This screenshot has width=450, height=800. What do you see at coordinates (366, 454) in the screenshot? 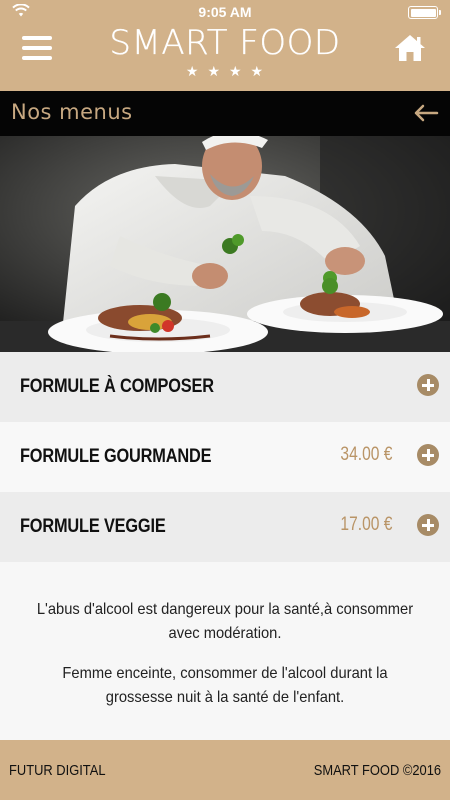
I see `menu-item-price: 34.00 €` at bounding box center [366, 454].